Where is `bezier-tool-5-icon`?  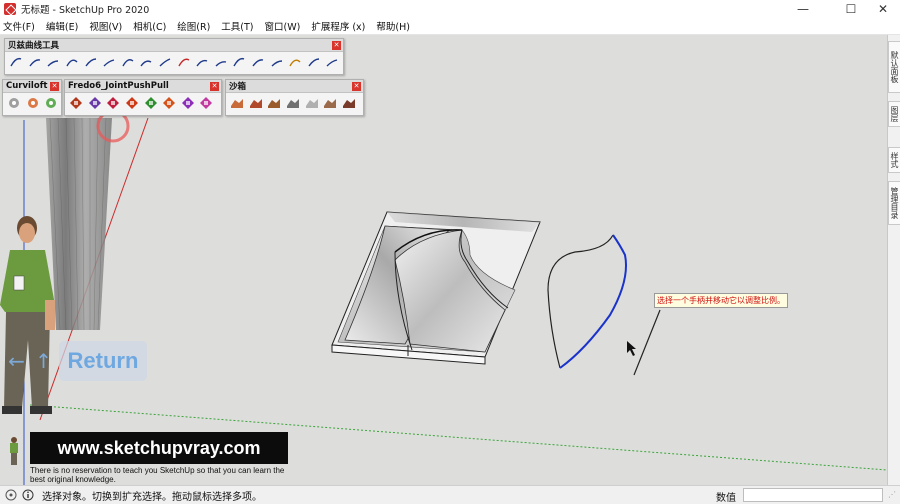
bezier-tool-5-icon is located at coordinates (91, 62).